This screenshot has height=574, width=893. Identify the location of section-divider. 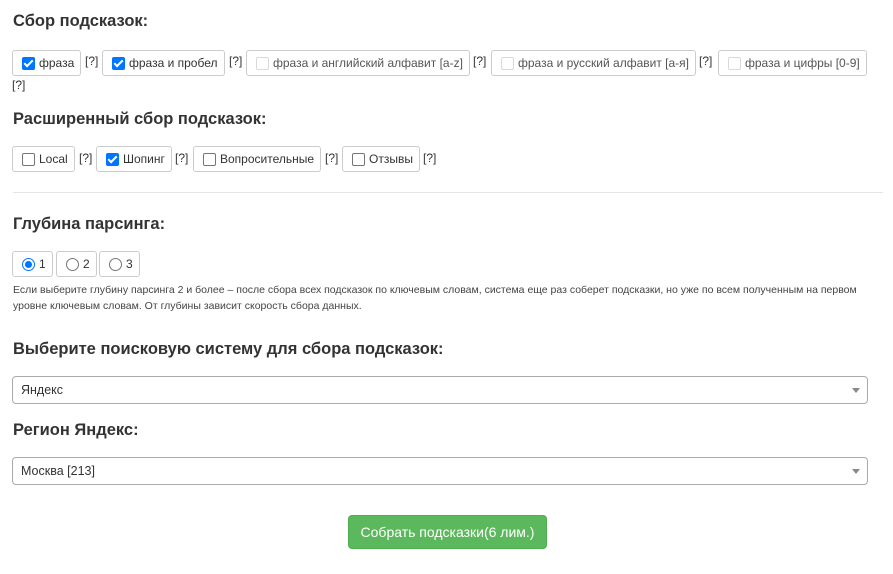
(448, 192).